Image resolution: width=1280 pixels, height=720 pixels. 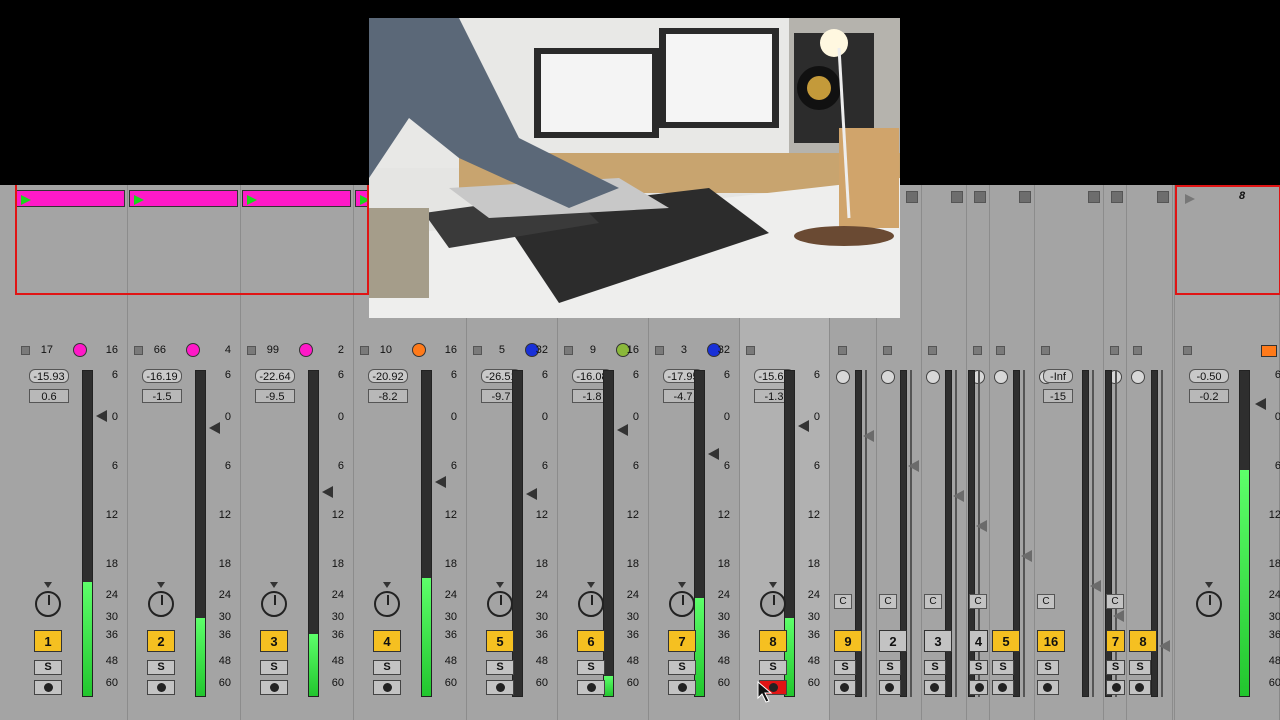 I want to click on return-activator-button: 8, so click(x=1143, y=641).